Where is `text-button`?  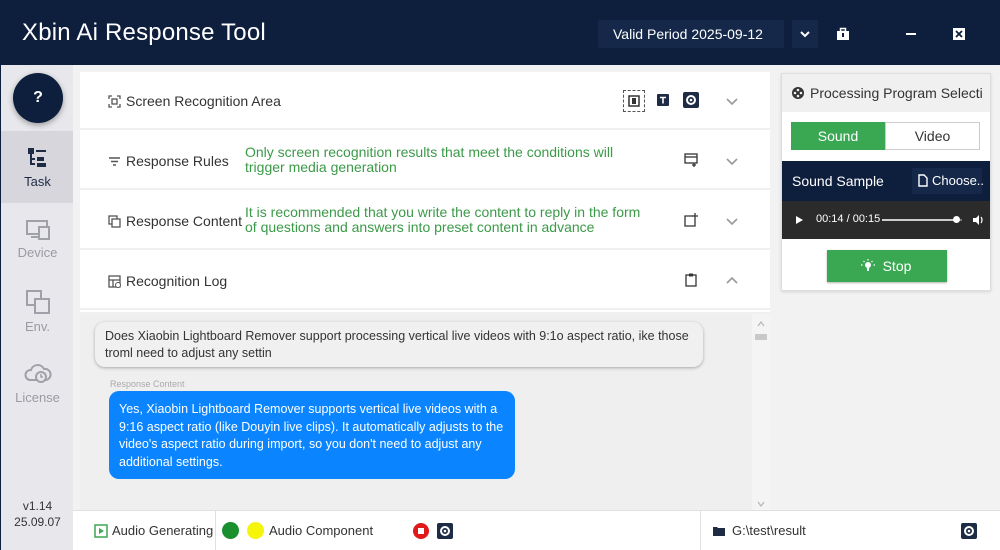 text-button is located at coordinates (663, 100).